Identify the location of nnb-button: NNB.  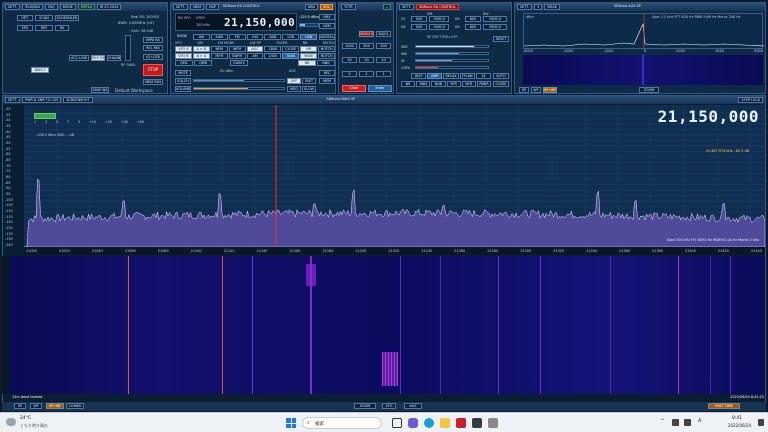
(438, 84).